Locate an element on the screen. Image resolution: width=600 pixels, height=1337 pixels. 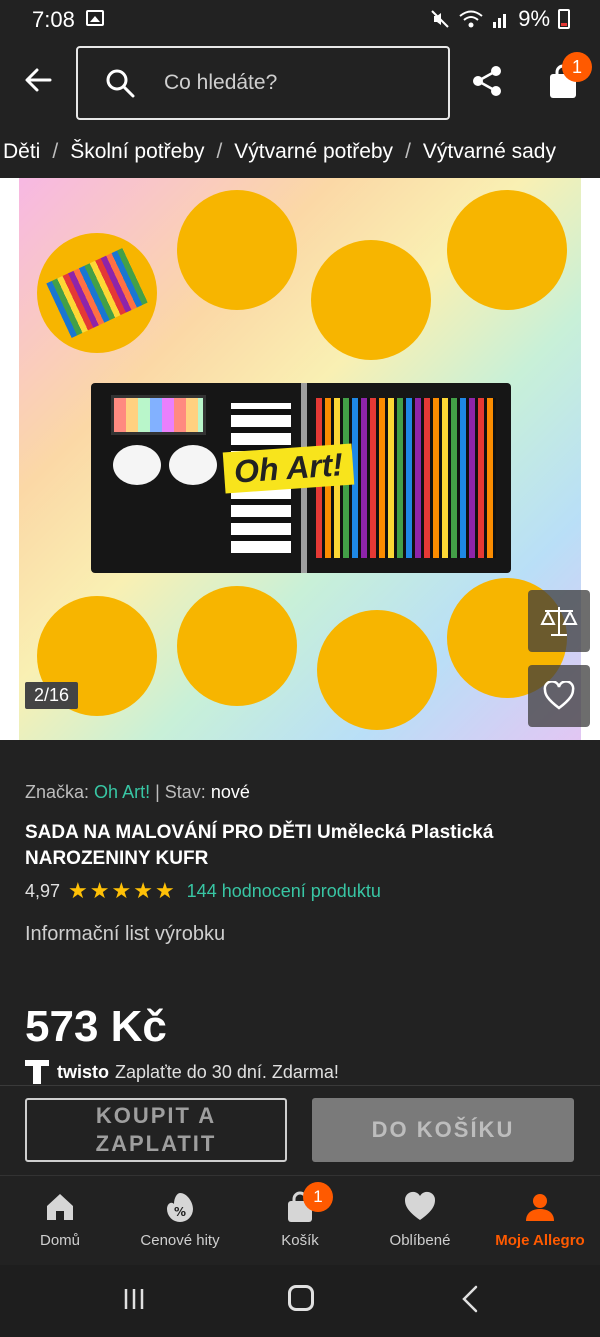
nav-item-cart: Košík 1 is located at coordinates (300, 1221).